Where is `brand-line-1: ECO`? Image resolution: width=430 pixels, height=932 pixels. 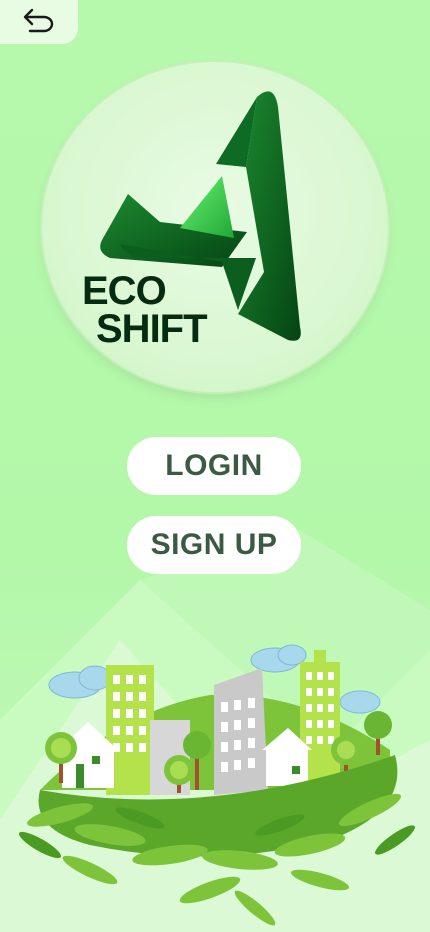 brand-line-1: ECO is located at coordinates (124, 291).